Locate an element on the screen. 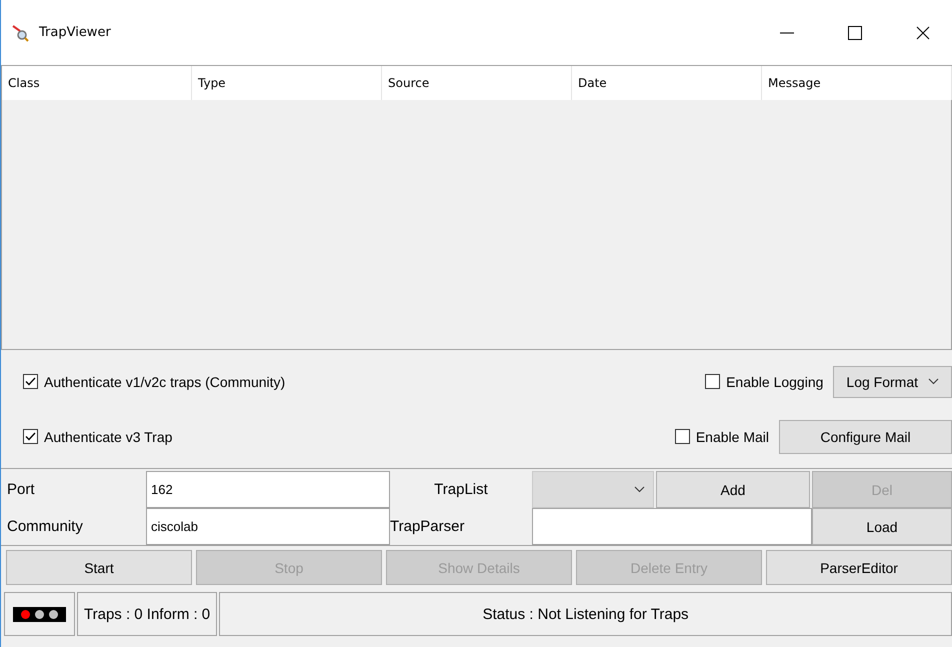 The width and height of the screenshot is (952, 647). checkbox: Enable Mail is located at coordinates (721, 436).